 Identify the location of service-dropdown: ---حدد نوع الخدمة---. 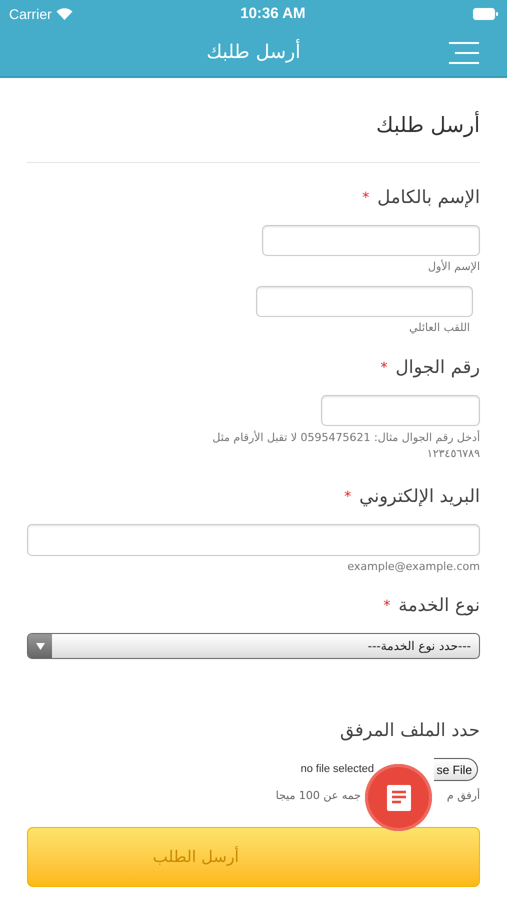
(253, 646).